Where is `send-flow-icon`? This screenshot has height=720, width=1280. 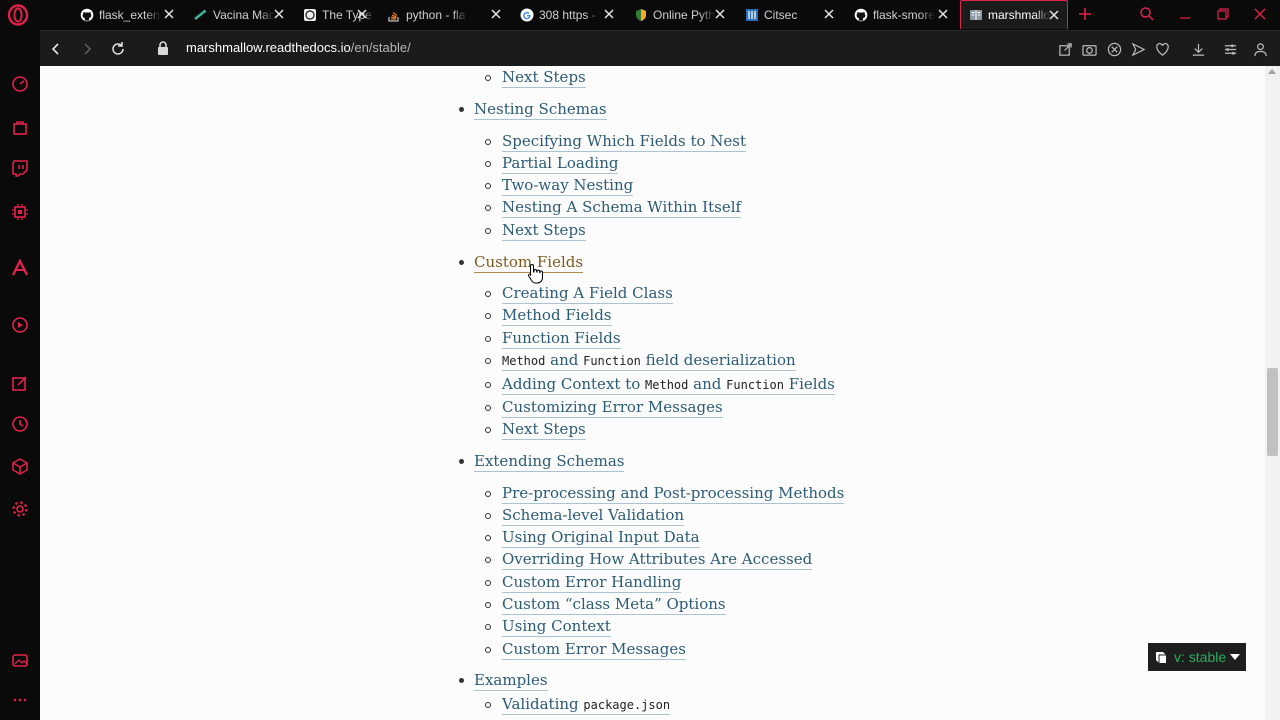
send-flow-icon is located at coordinates (1138, 49).